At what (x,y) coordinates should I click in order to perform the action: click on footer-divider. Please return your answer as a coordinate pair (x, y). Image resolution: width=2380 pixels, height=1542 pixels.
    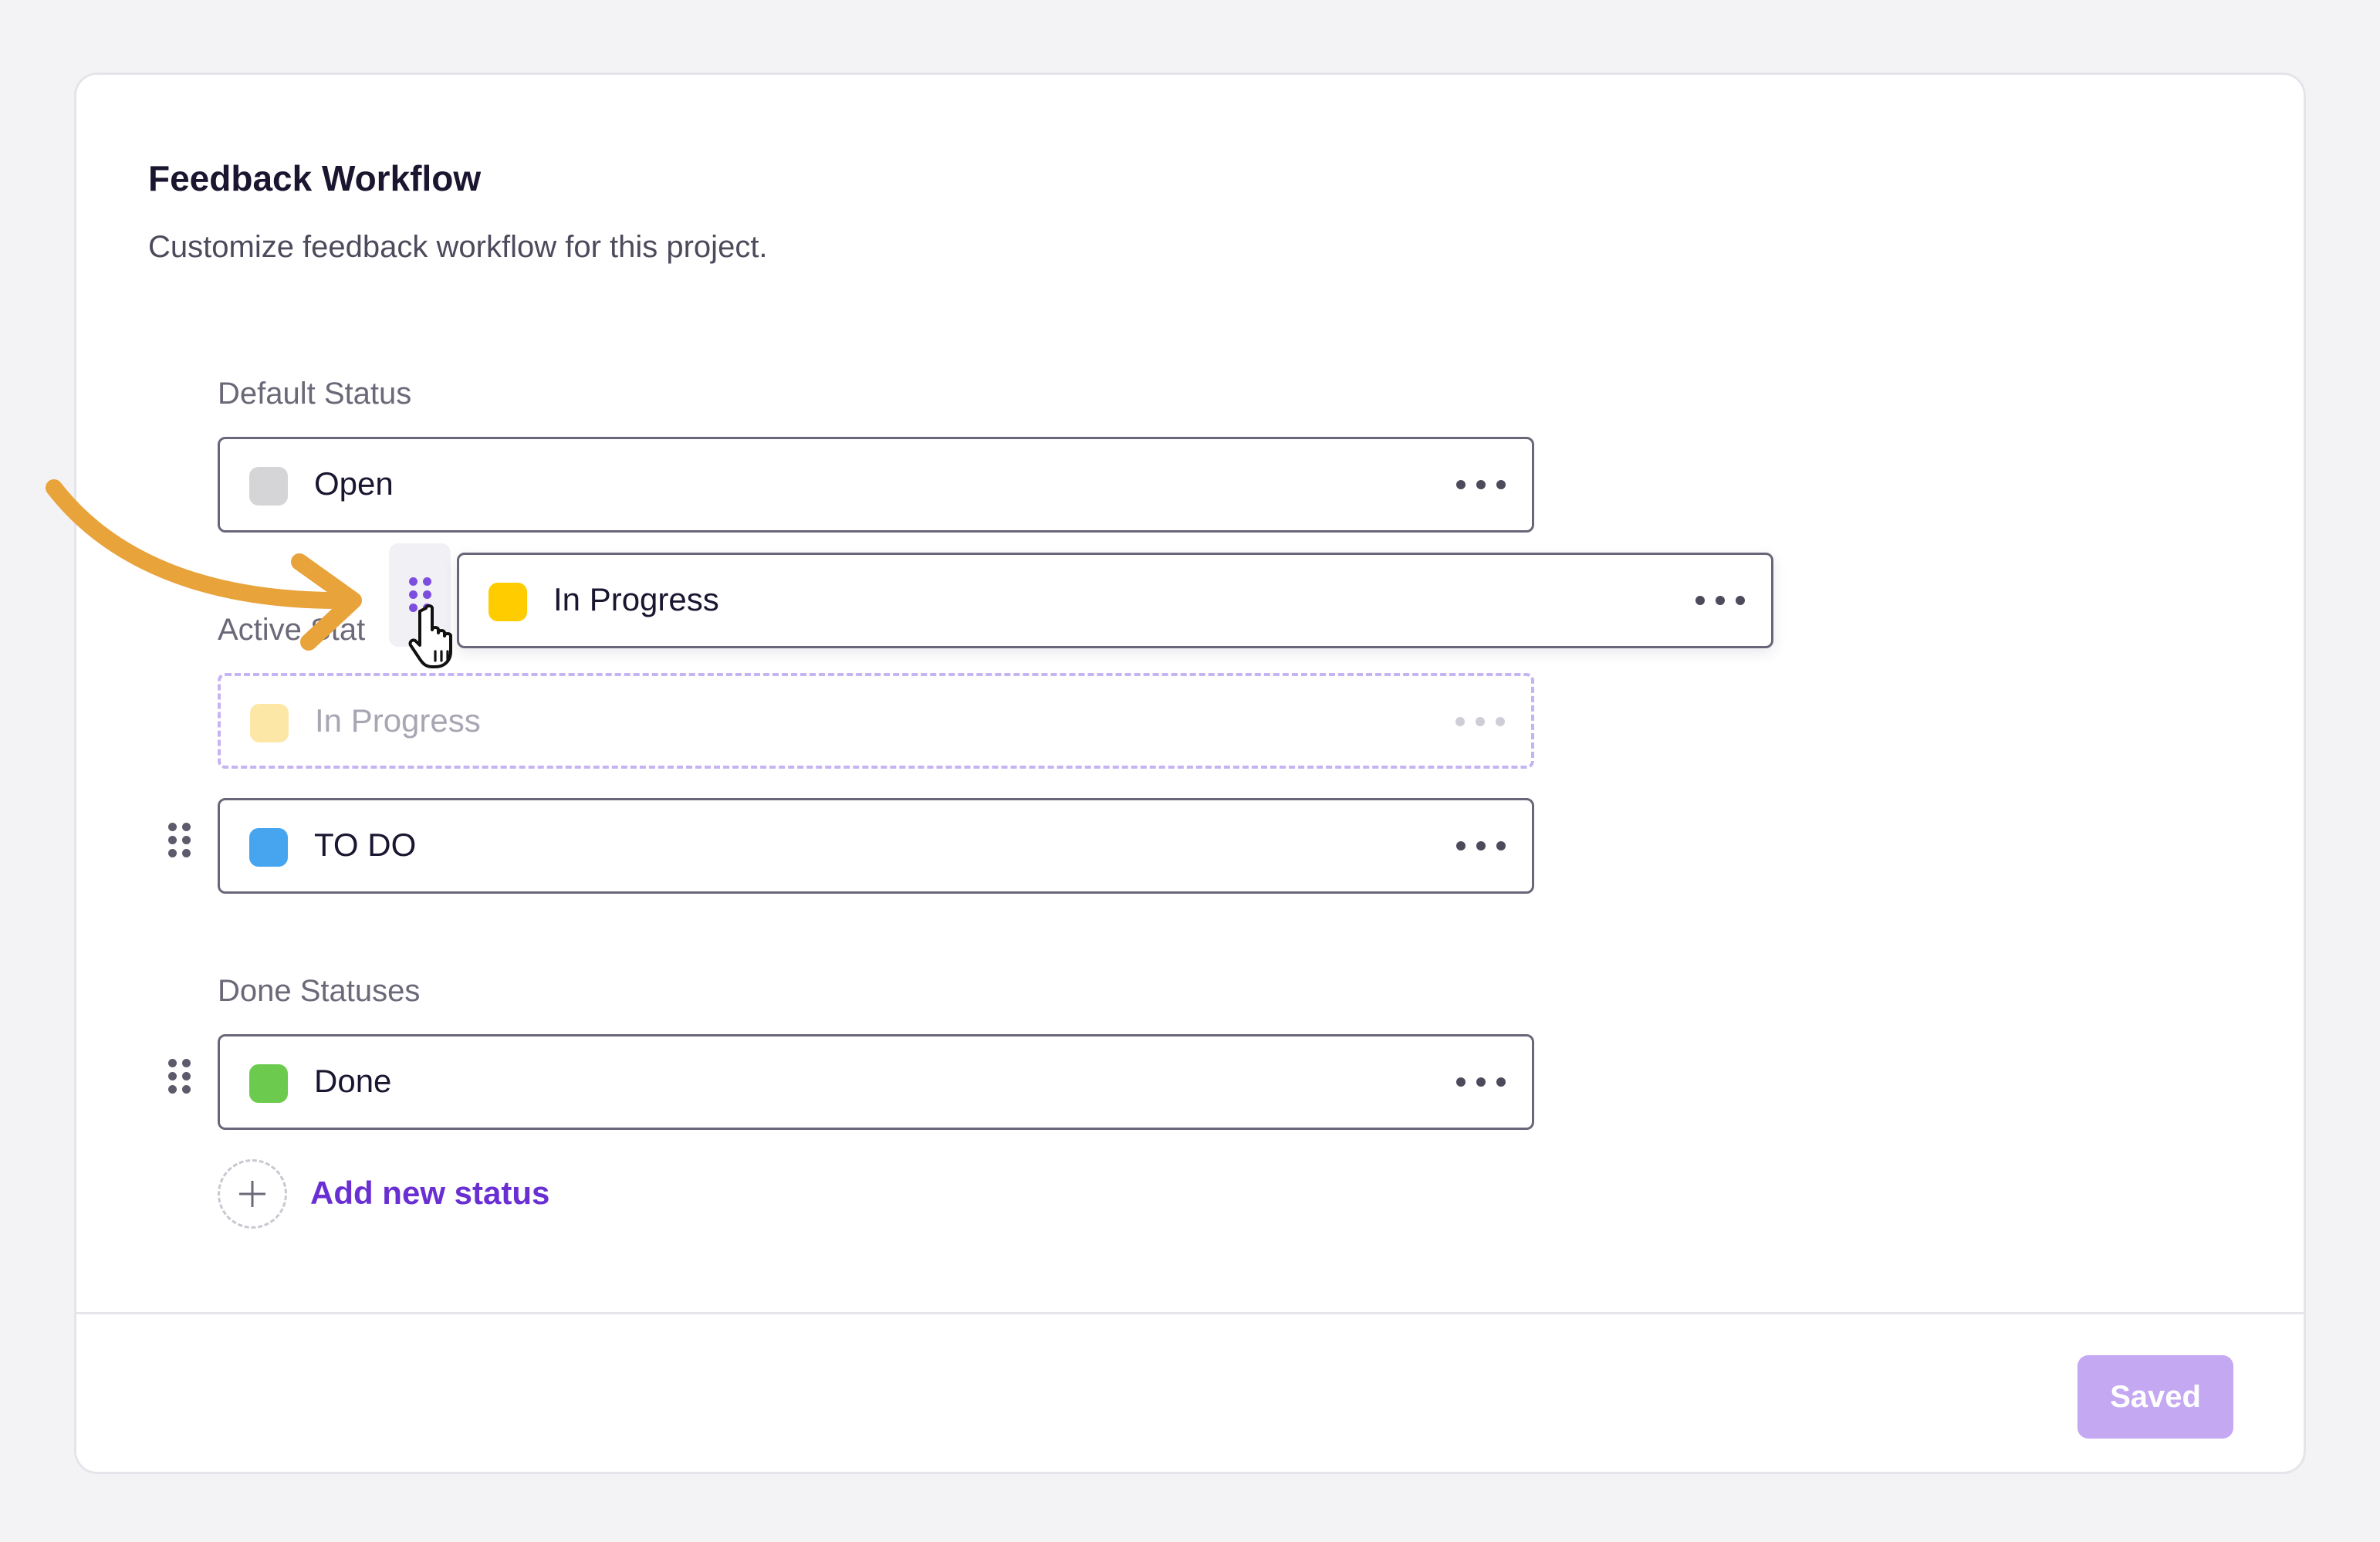
    Looking at the image, I should click on (1190, 1313).